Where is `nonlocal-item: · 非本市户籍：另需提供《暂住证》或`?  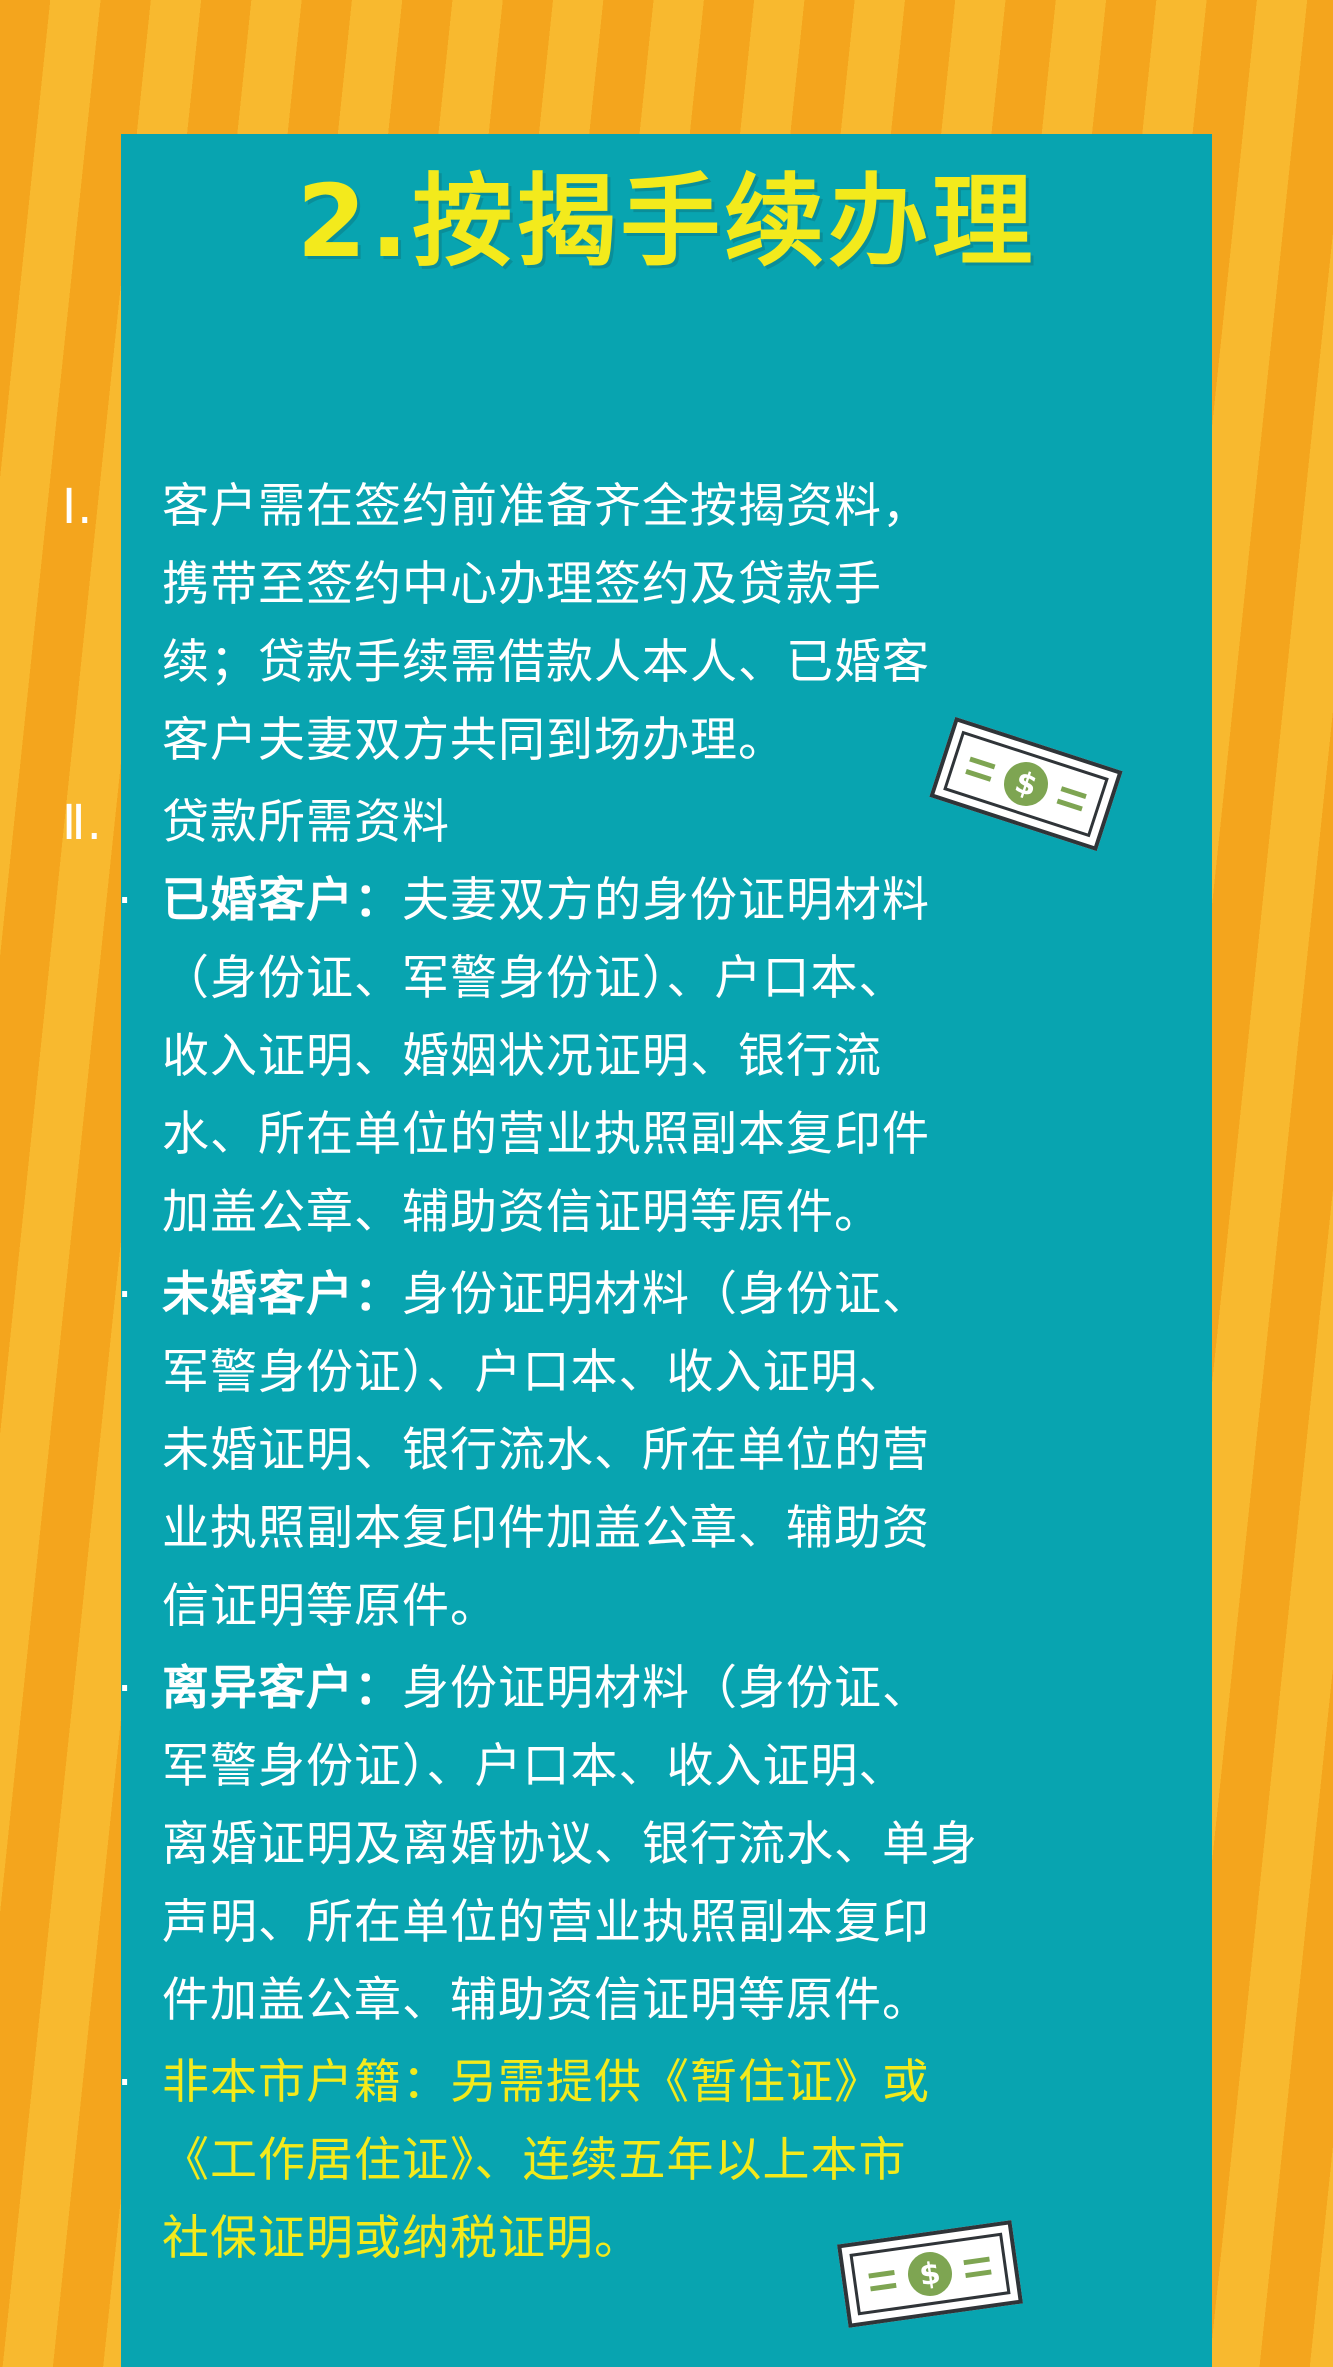 nonlocal-item: · 非本市户籍：另需提供《暂住证》或 is located at coordinates (589, 2083).